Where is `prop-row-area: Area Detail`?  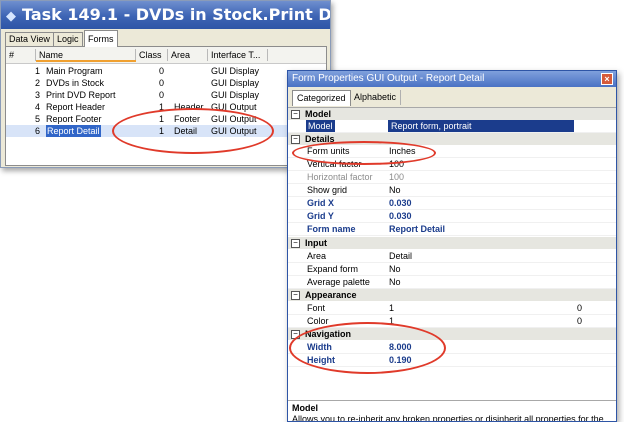 prop-row-area: Area Detail is located at coordinates (452, 256).